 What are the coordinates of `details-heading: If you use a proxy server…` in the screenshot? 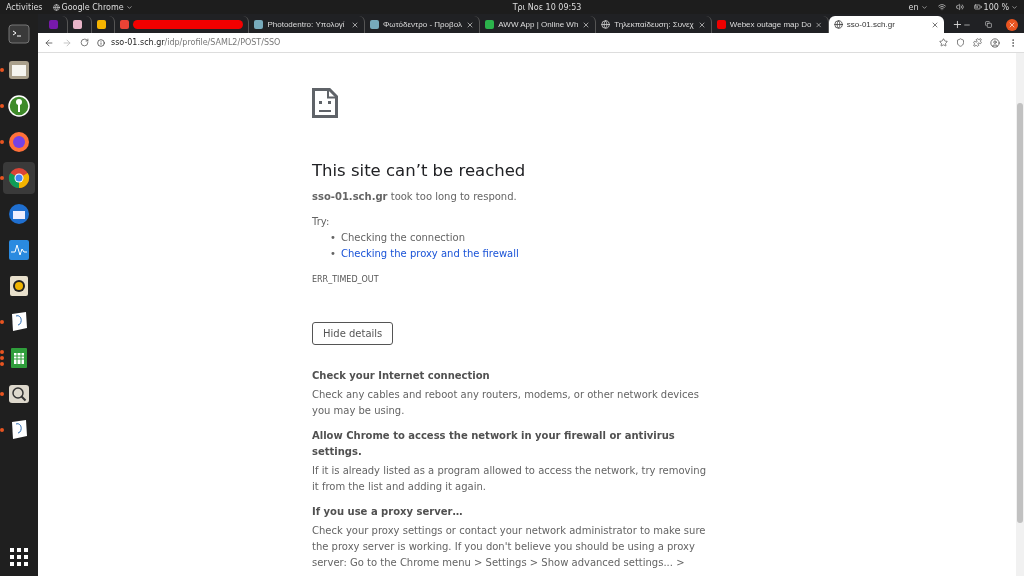 It's located at (388, 512).